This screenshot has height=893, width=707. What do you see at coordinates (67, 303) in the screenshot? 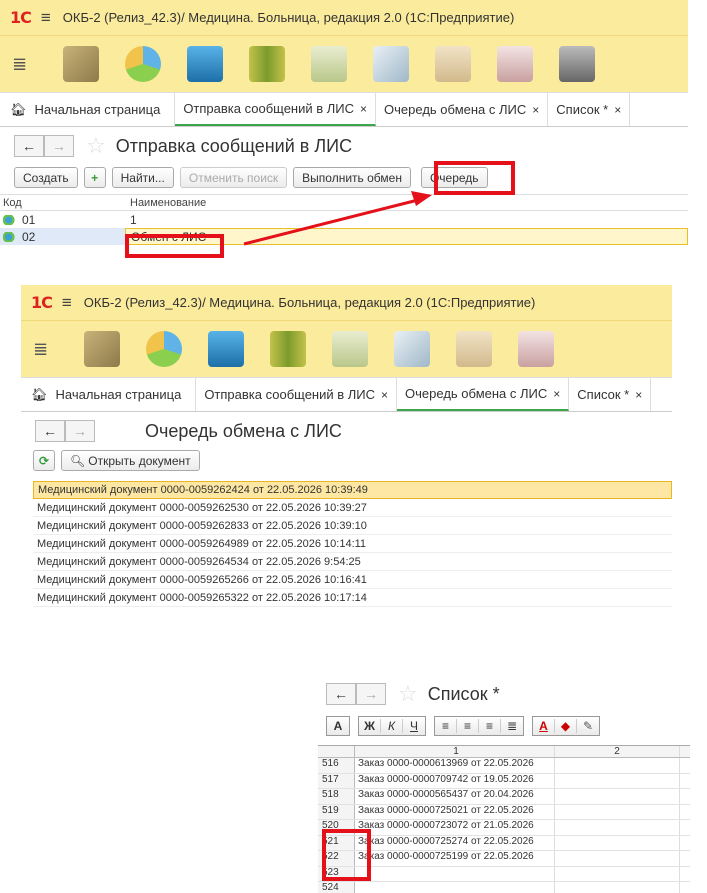
I see `main-menu-icon: ≡` at bounding box center [67, 303].